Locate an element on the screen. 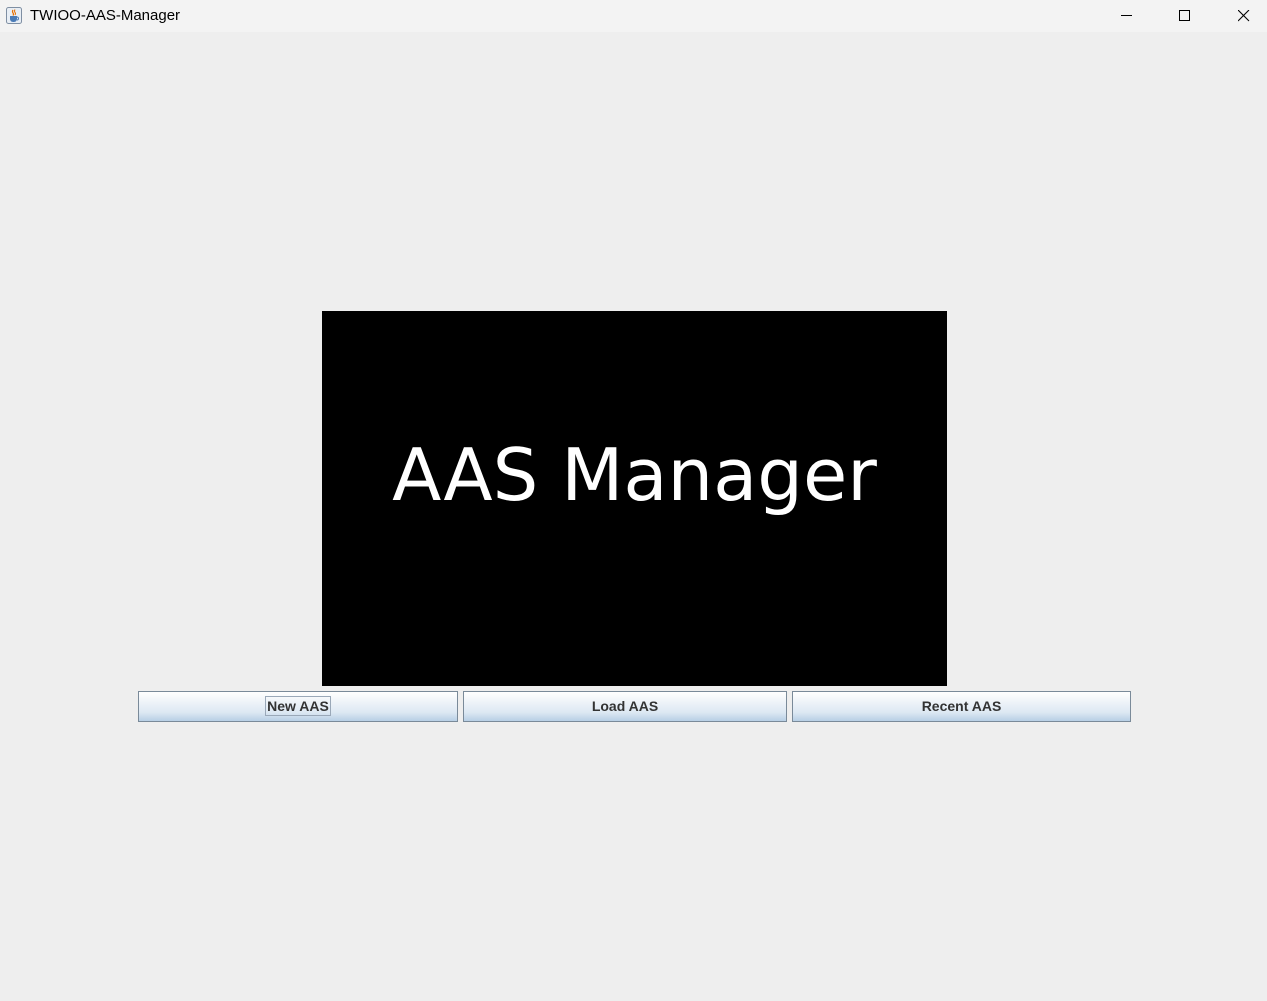  load-aas-button: Load AAS is located at coordinates (625, 706).